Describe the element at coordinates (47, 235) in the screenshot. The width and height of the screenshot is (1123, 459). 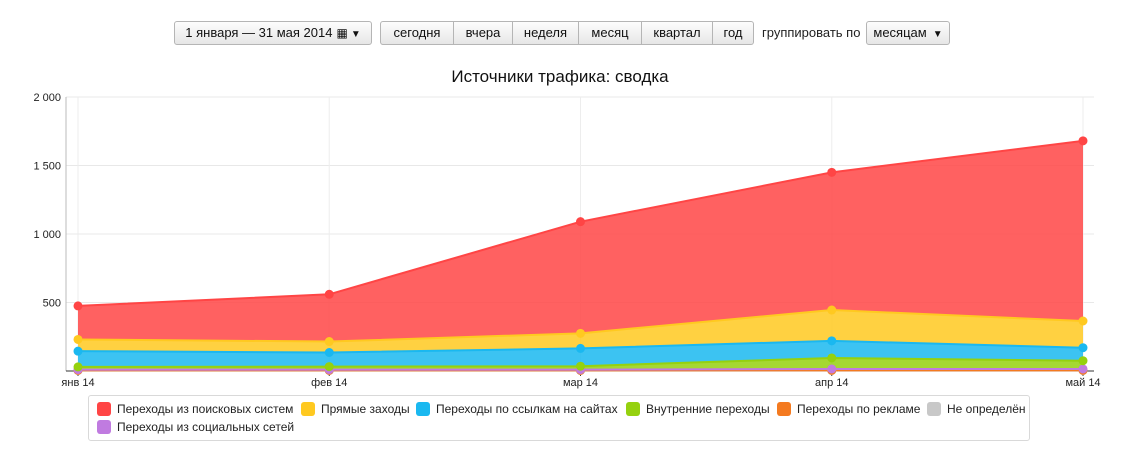
I see `y-tick-label: 1 000` at that location.